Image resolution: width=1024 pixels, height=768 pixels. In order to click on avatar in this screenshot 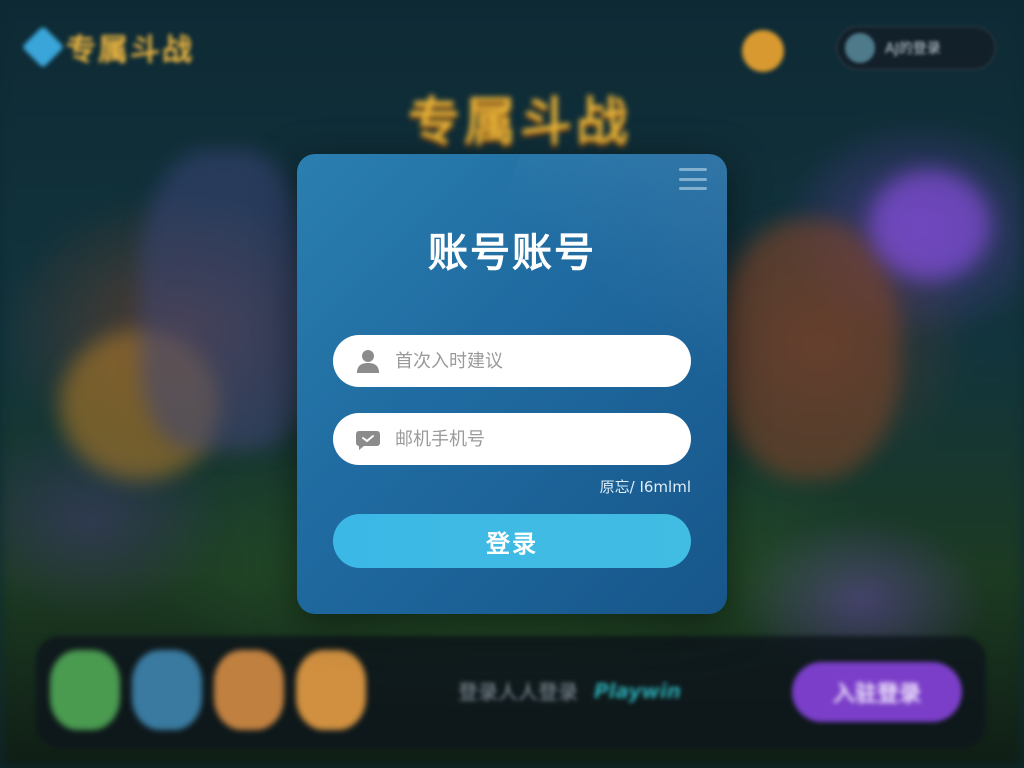, I will do `click(860, 48)`.